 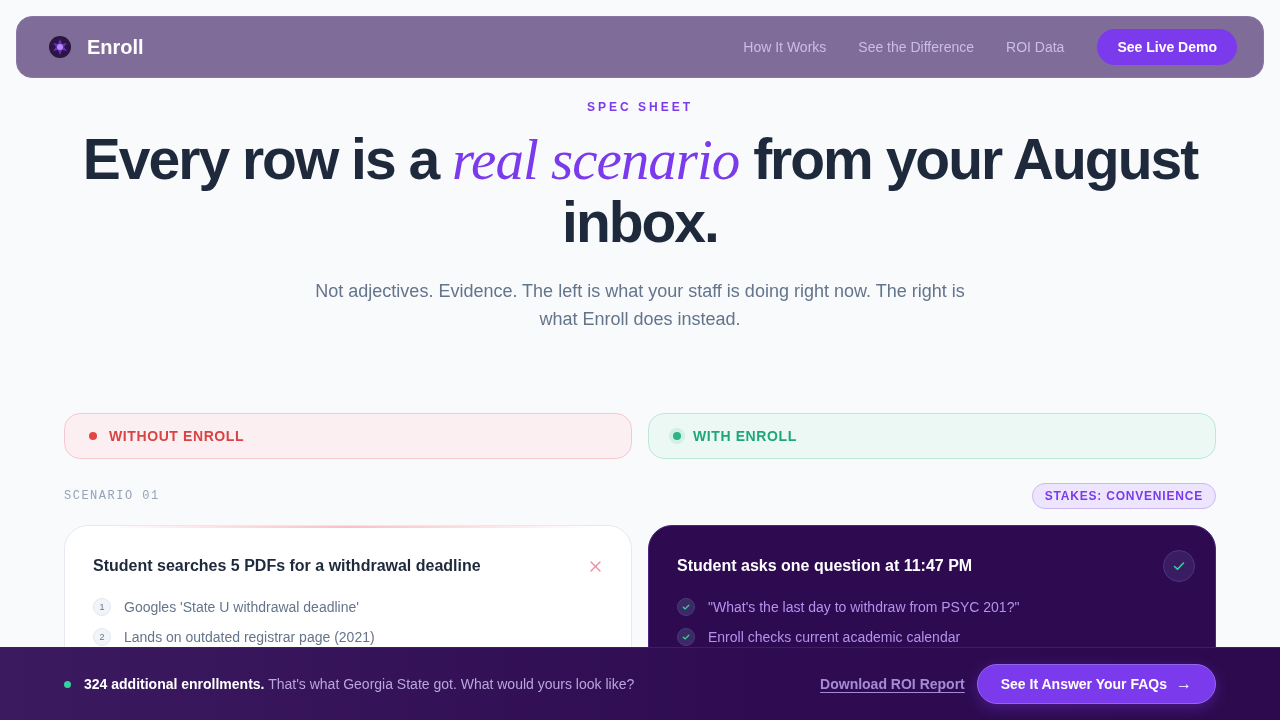 What do you see at coordinates (745, 436) in the screenshot?
I see `column-label: WITH ENROLL` at bounding box center [745, 436].